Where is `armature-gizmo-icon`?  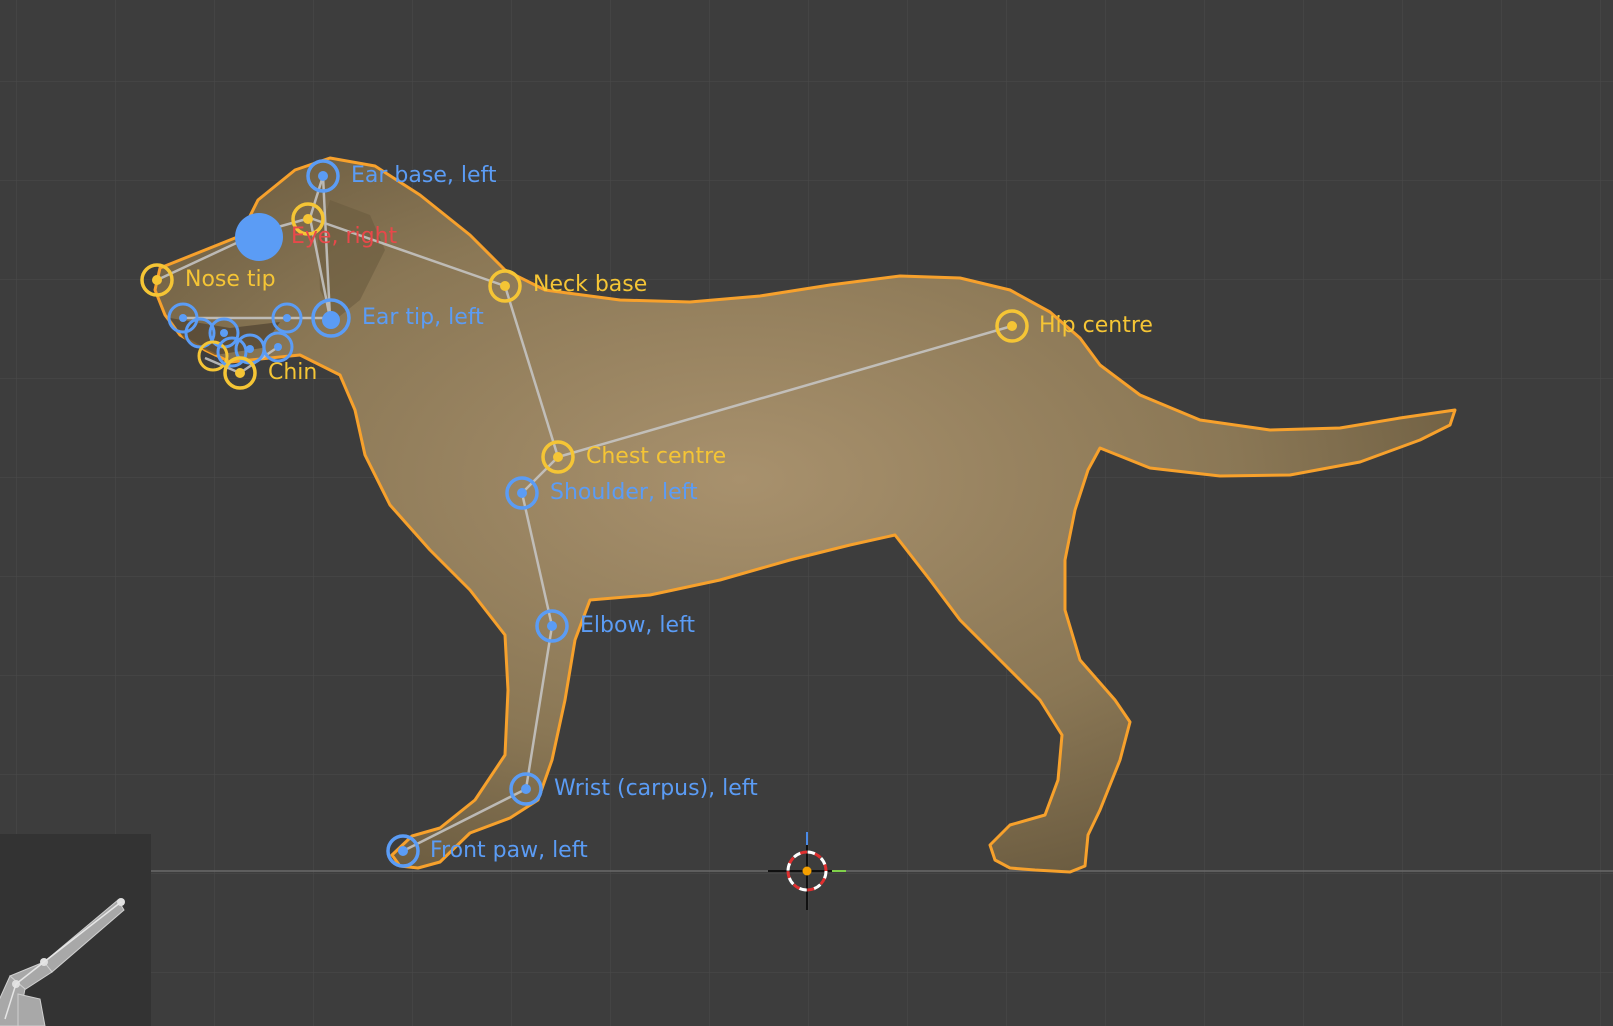 armature-gizmo-icon is located at coordinates (62, 962).